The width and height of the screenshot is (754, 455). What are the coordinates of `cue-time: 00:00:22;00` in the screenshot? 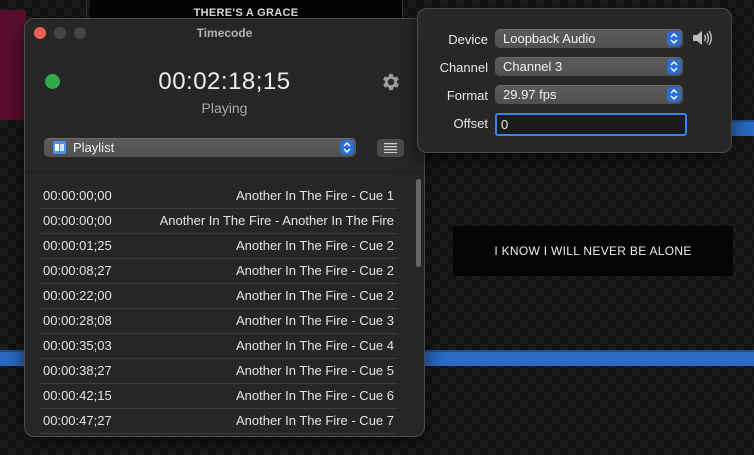 It's located at (77, 295).